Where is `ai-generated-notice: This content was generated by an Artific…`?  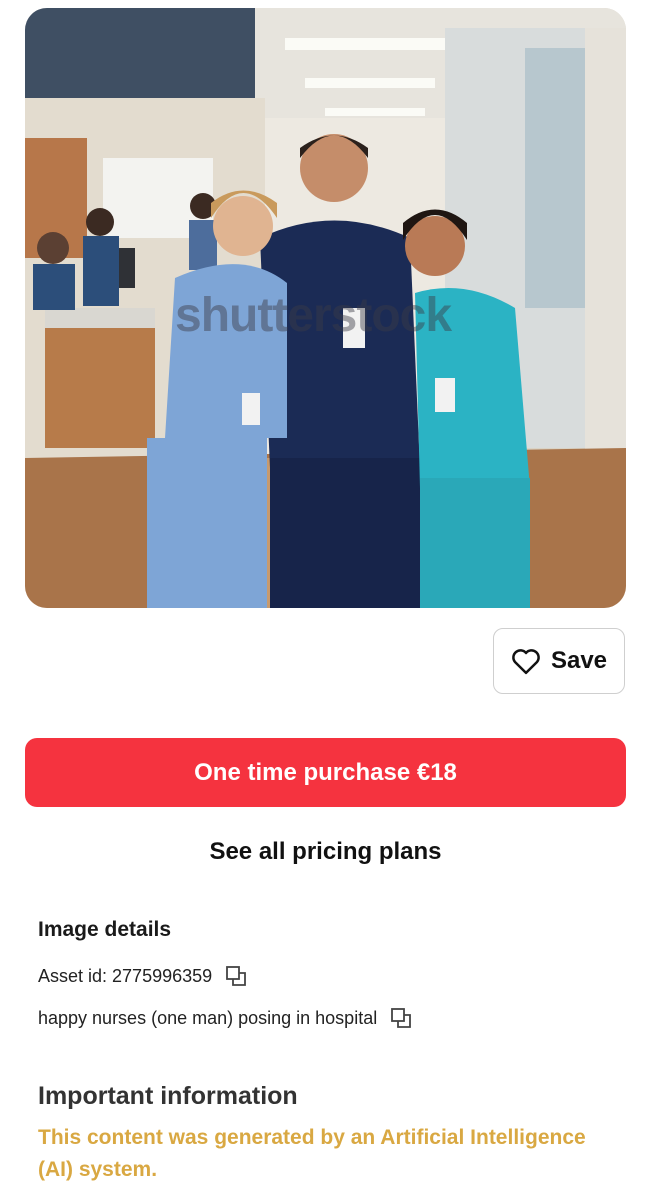
ai-generated-notice: This content was generated by an Artific… is located at coordinates (312, 1153).